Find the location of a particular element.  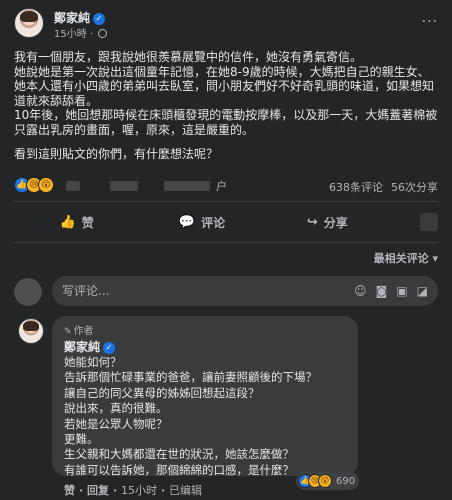

camera-icon: ◙ is located at coordinates (382, 291).